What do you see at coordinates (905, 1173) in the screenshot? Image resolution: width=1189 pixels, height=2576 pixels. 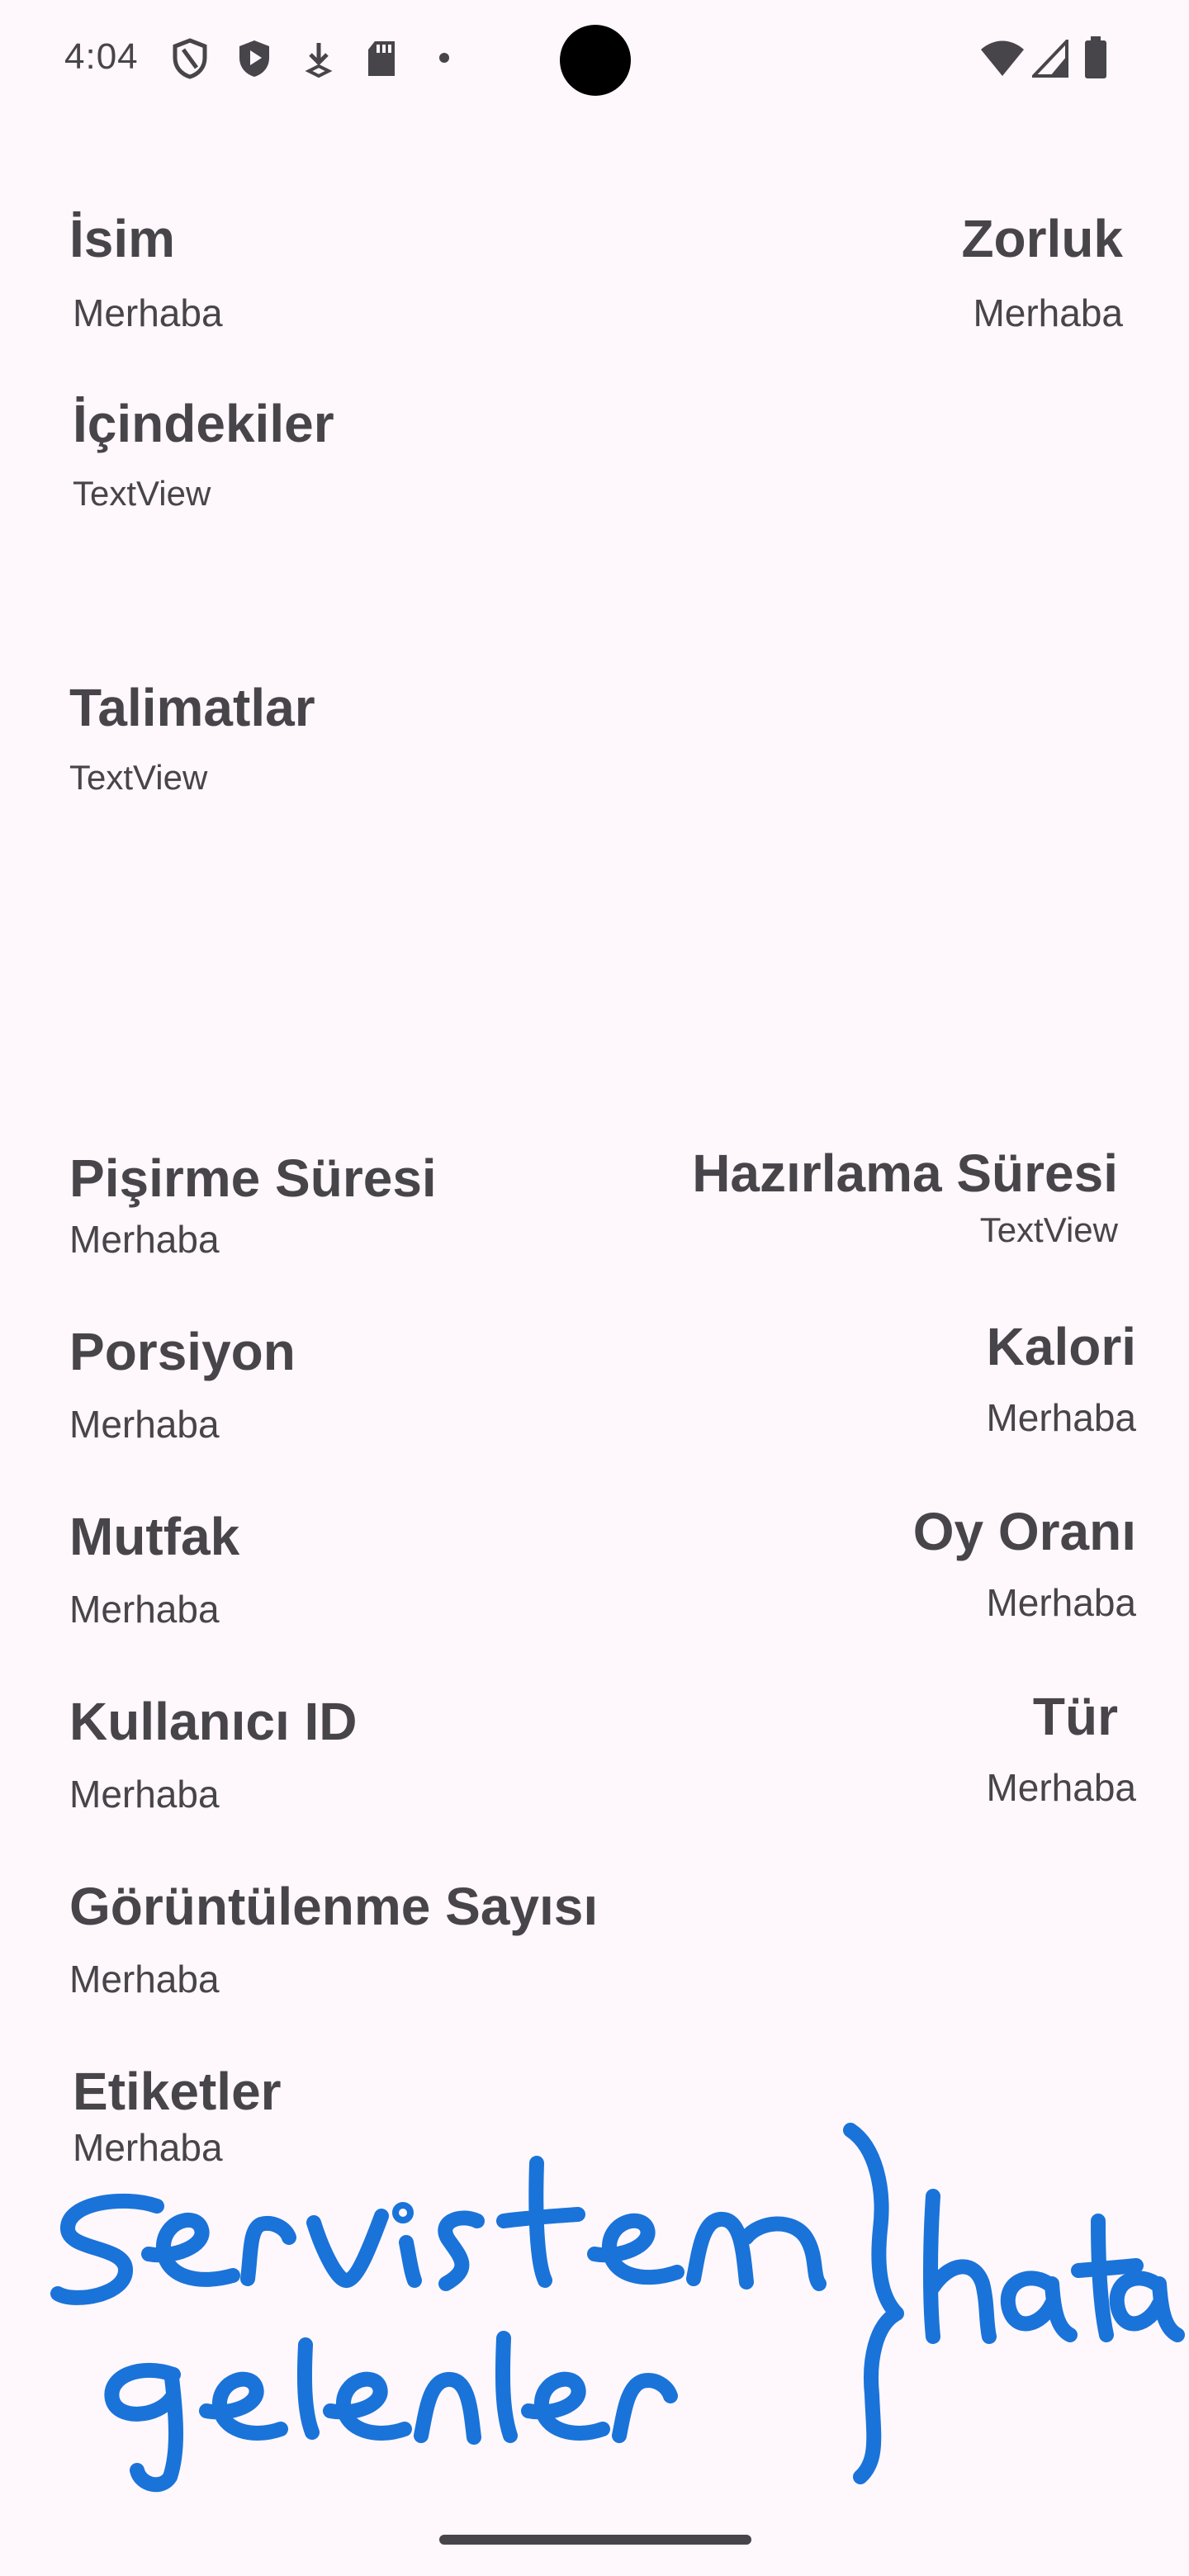 I see `prep-time-label: Hazırlama Süresi` at bounding box center [905, 1173].